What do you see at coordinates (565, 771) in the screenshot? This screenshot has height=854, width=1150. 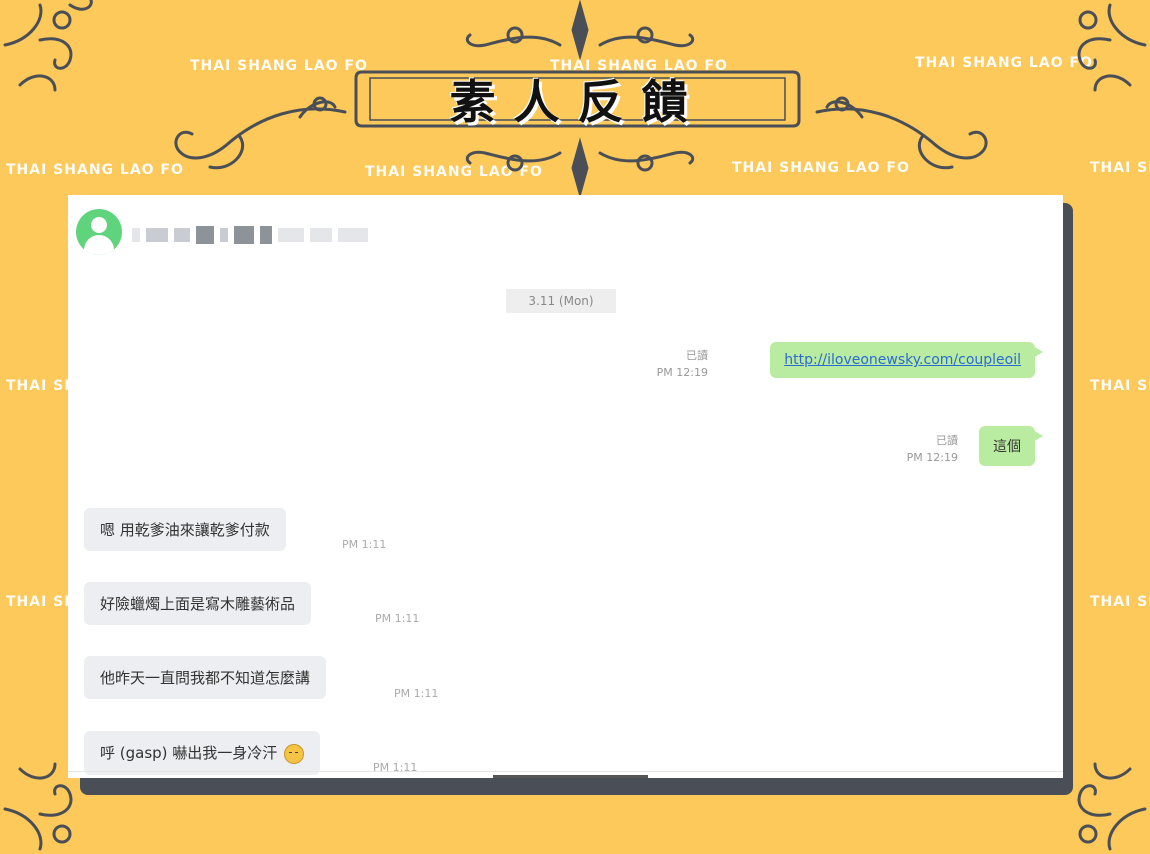 I see `divider` at bounding box center [565, 771].